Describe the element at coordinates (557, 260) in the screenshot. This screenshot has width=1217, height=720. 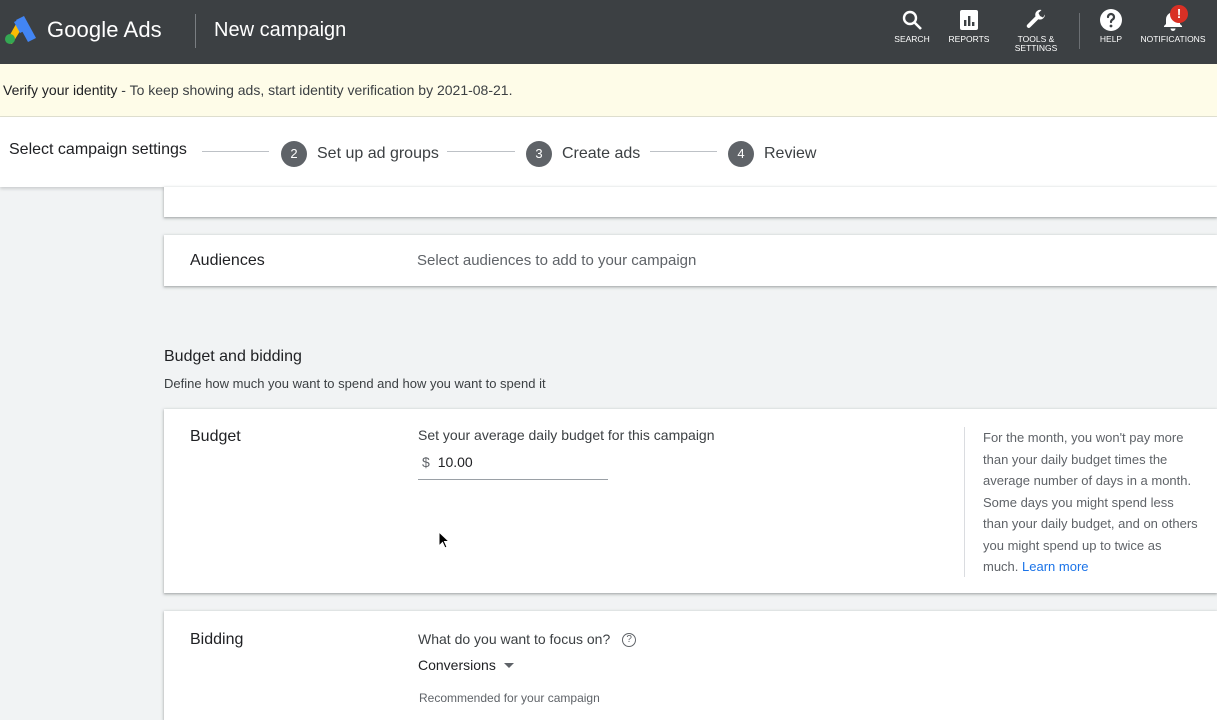
I see `audiences-description: Select audiences to add to your campaign` at that location.